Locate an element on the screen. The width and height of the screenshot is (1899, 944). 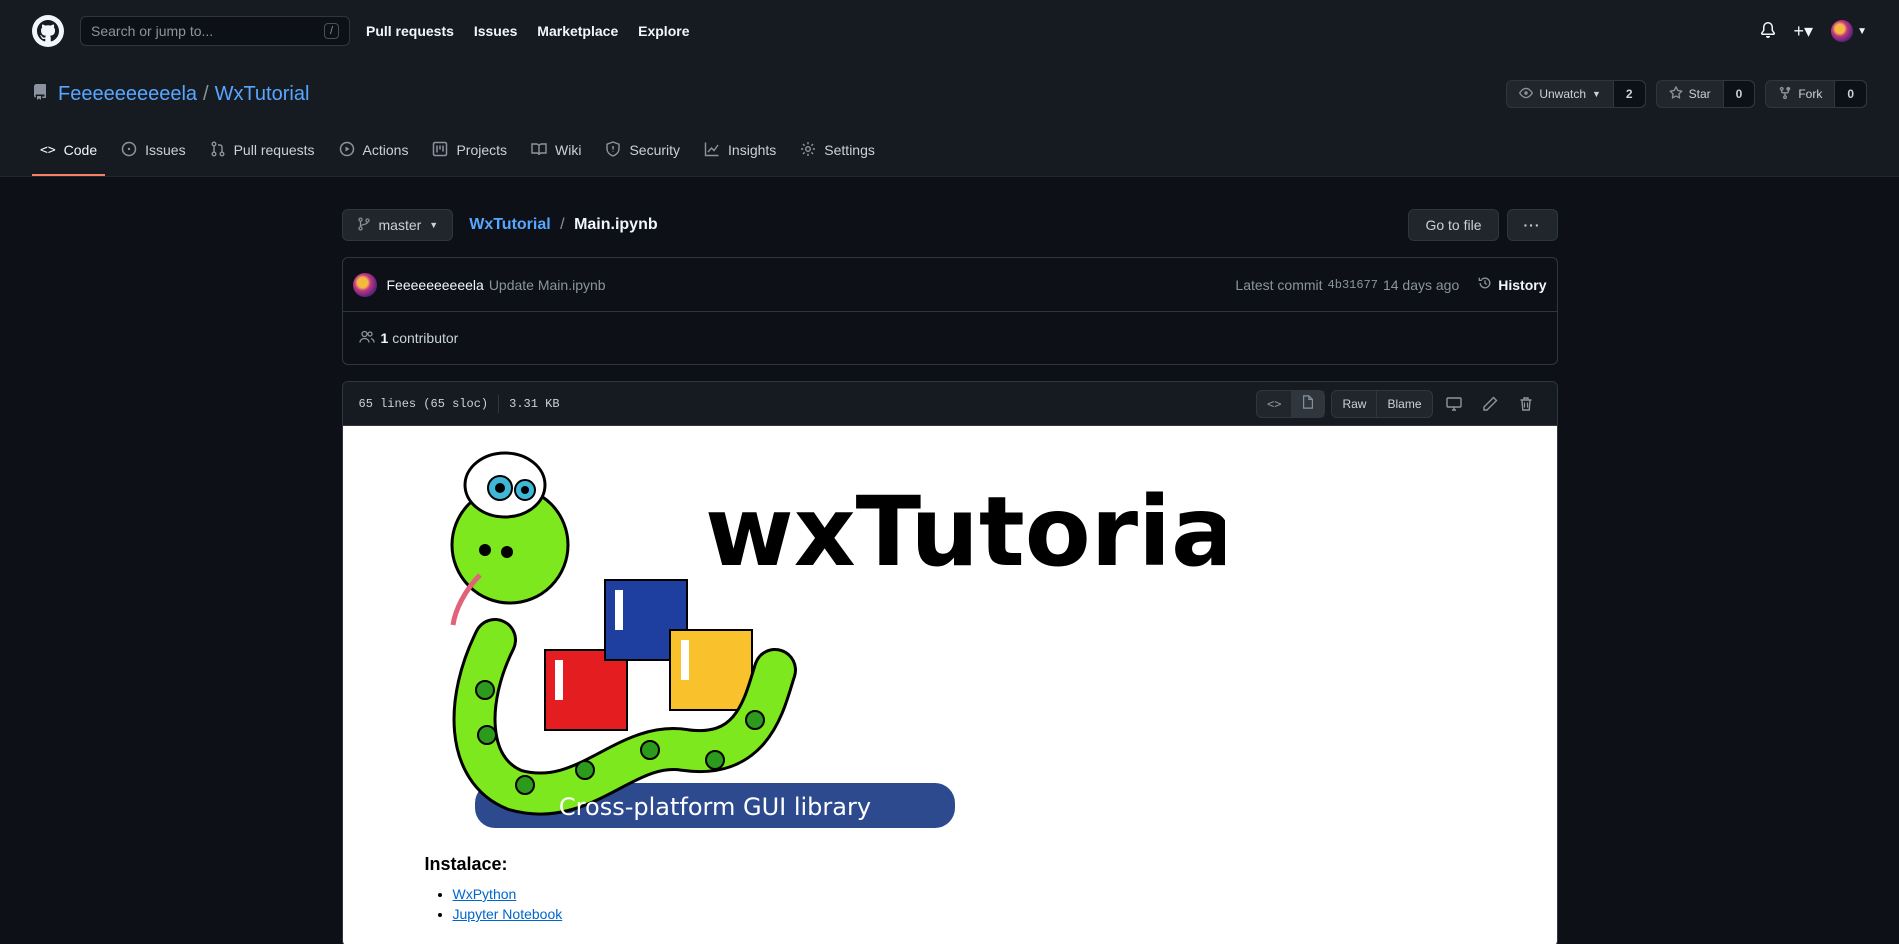
go-to-file-button: Go to file is located at coordinates (1453, 225).